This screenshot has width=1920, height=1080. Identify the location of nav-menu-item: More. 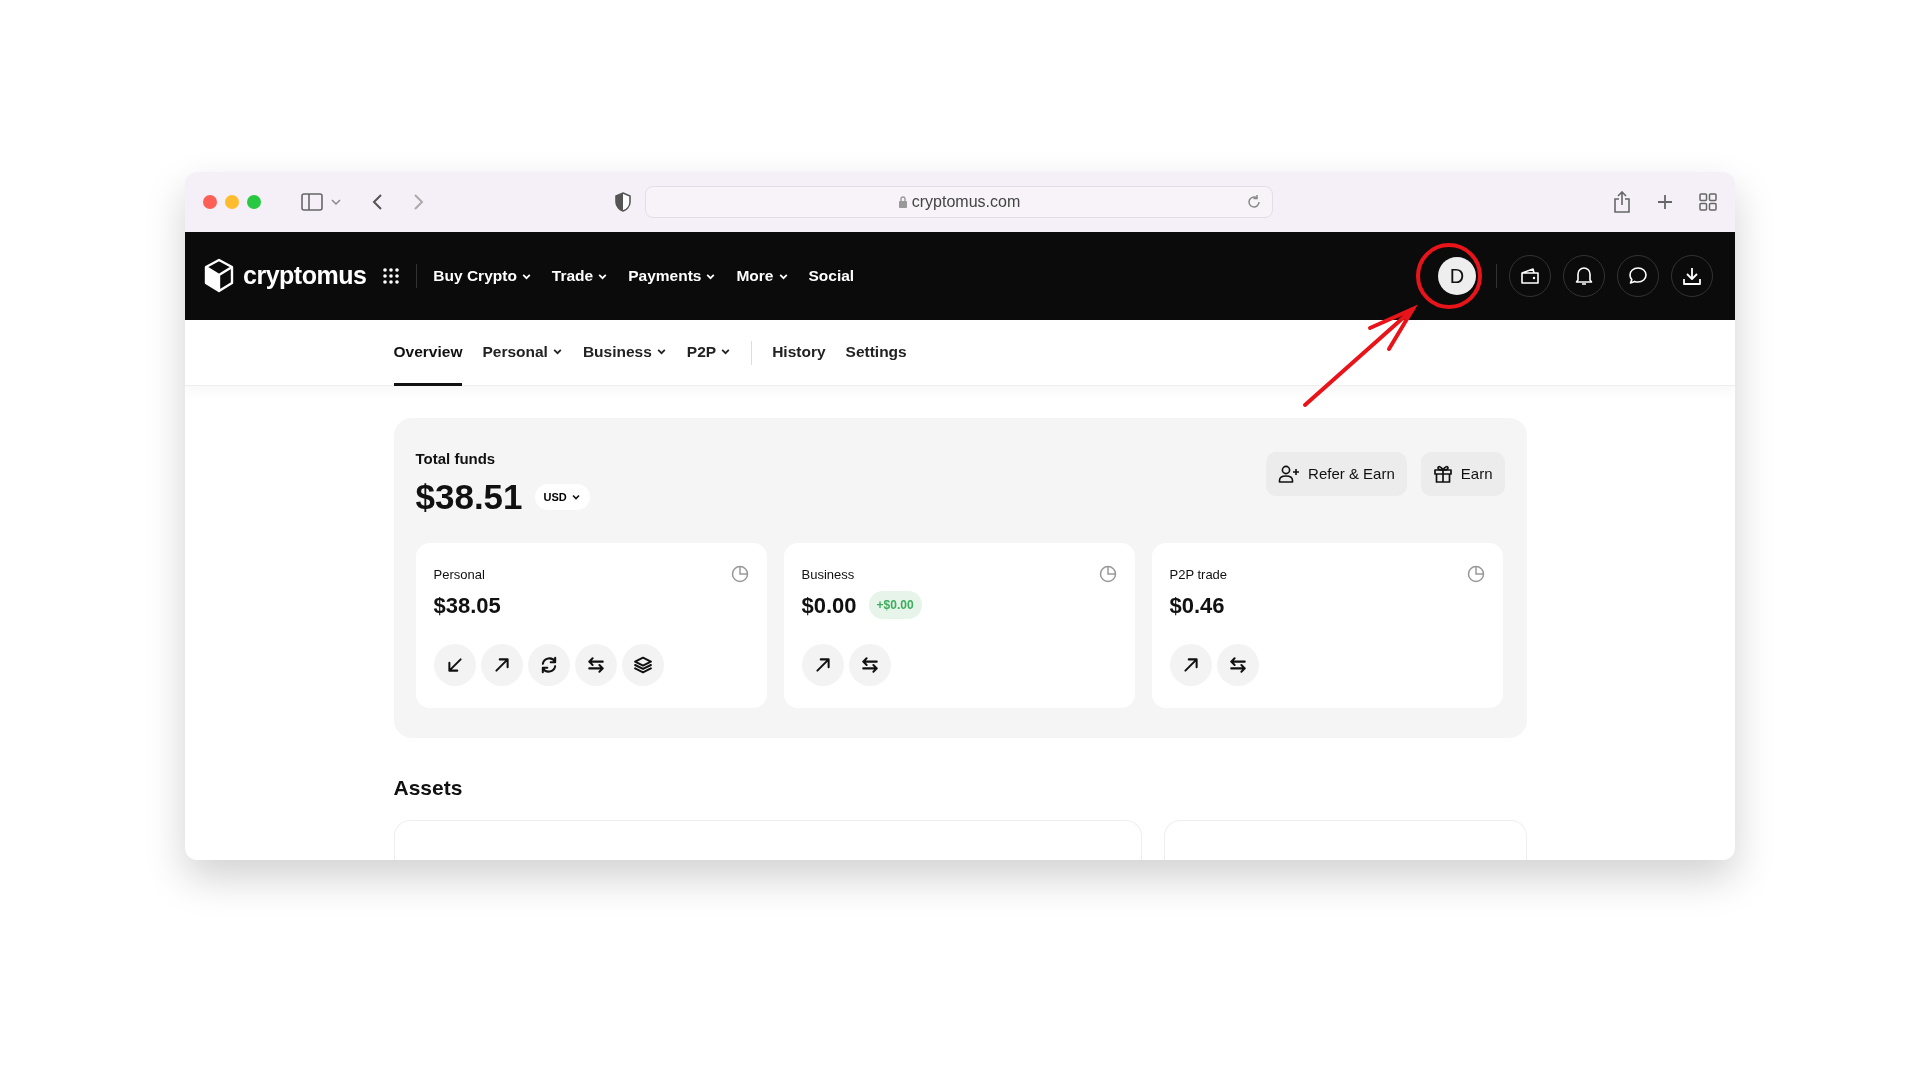
(762, 276).